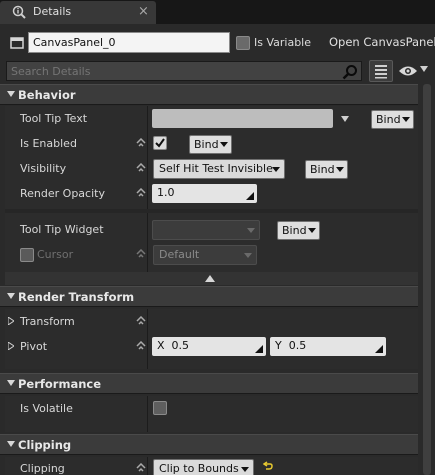 This screenshot has height=475, width=435. I want to click on search-icon, so click(350, 72).